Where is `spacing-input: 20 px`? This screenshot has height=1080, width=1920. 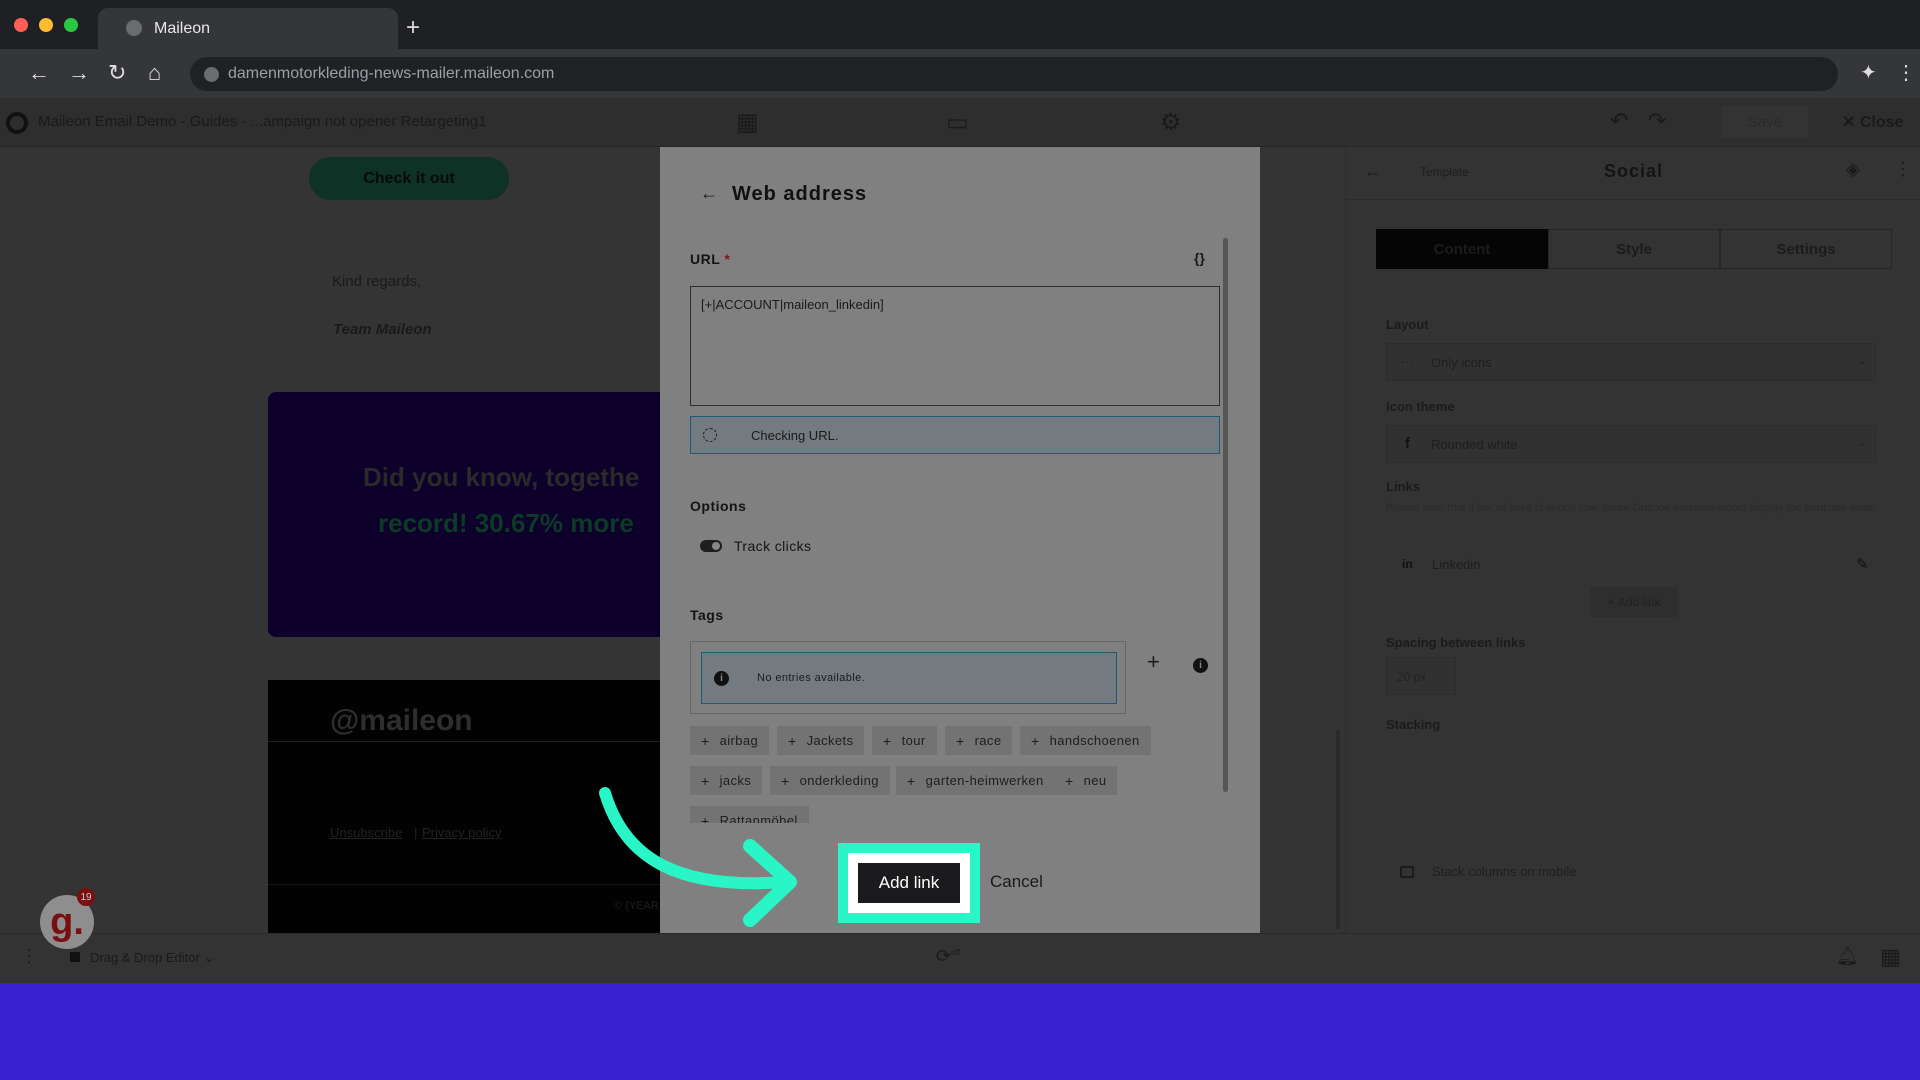
spacing-input: 20 px is located at coordinates (1421, 676).